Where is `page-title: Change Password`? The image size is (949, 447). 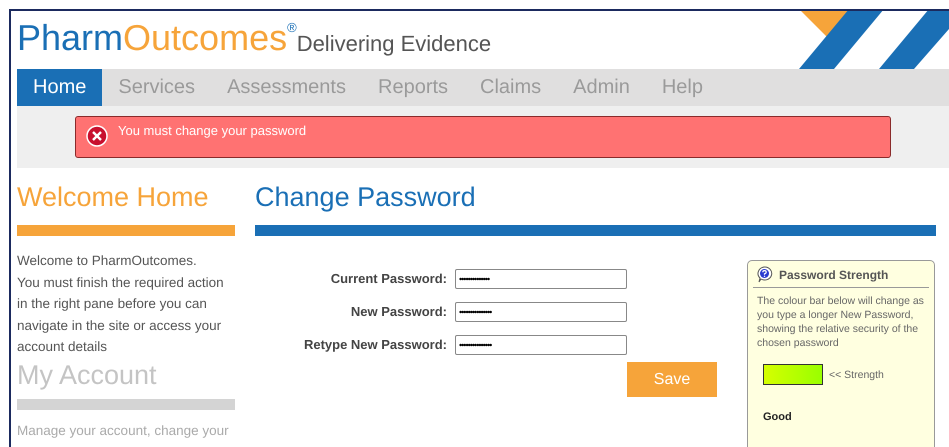
page-title: Change Password is located at coordinates (366, 197).